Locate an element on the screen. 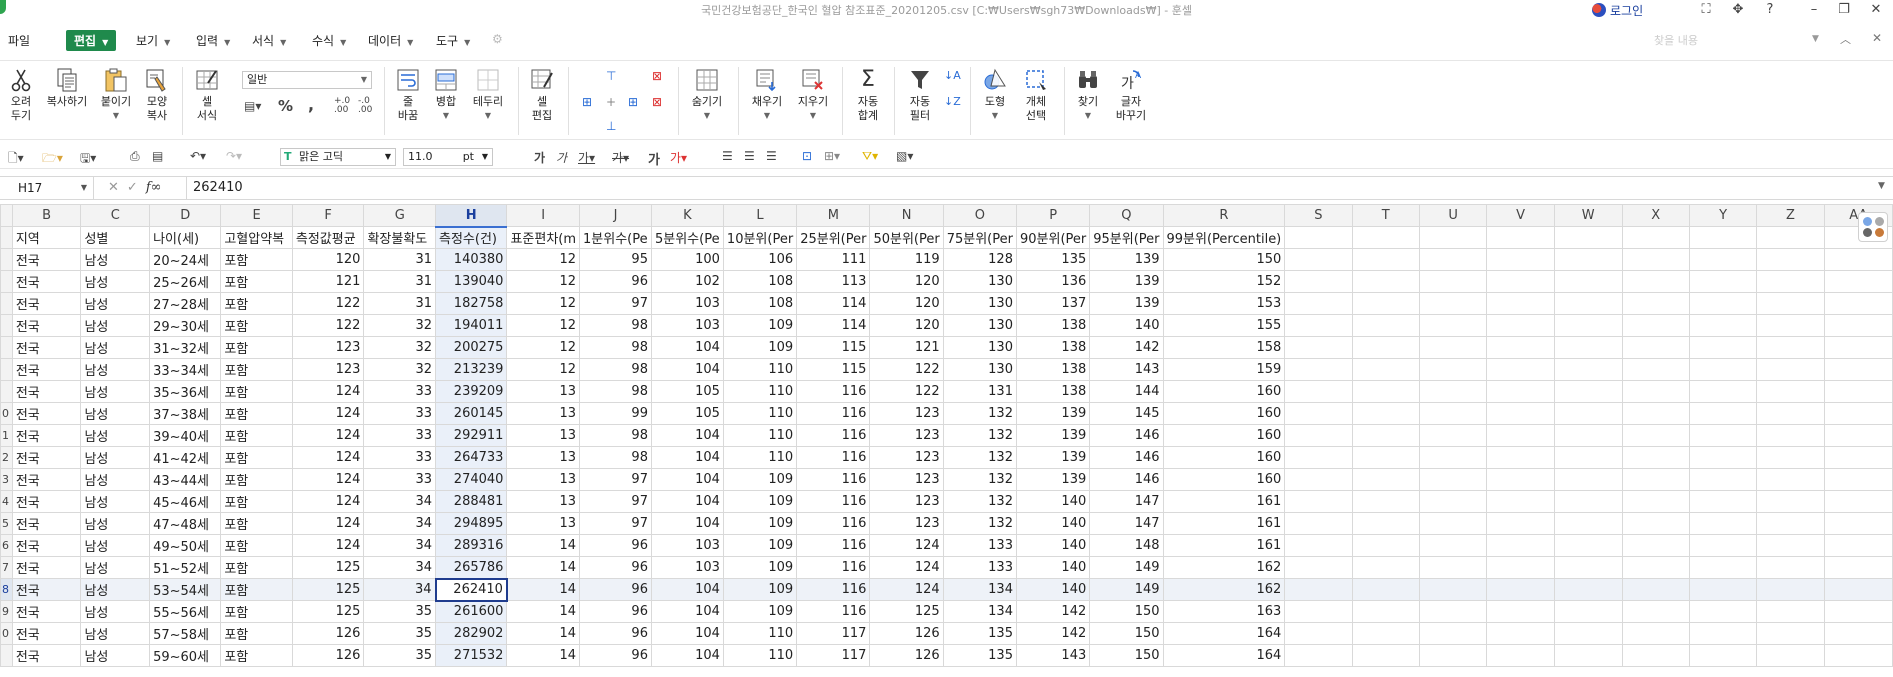  column-header-k: K is located at coordinates (687, 215).